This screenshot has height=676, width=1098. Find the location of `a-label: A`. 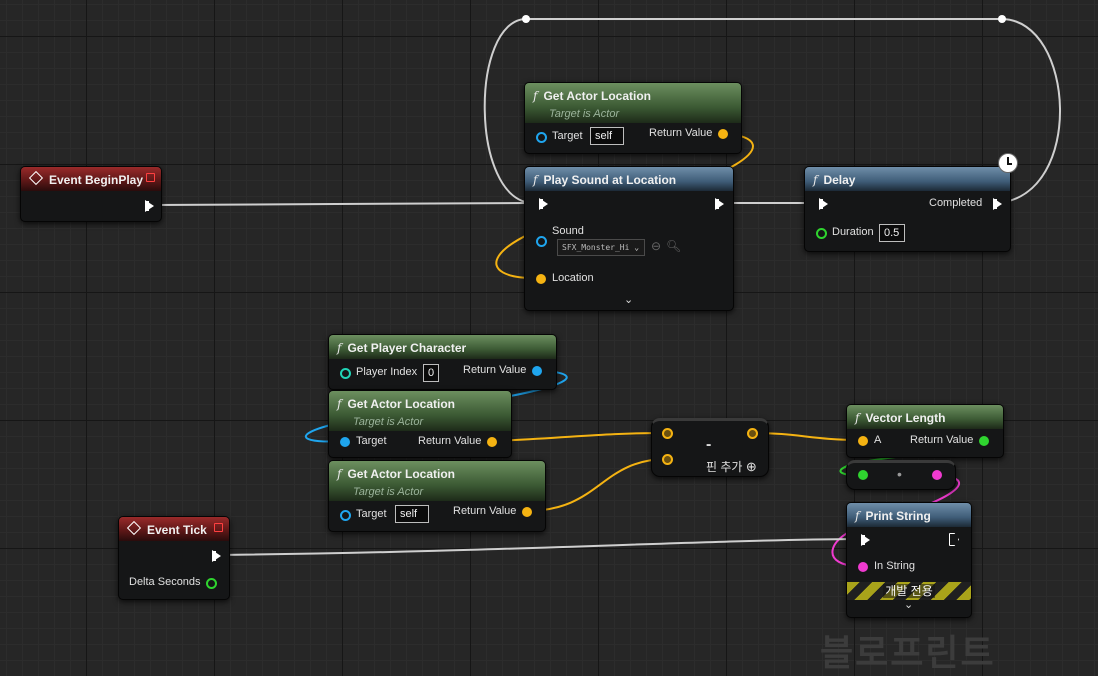

a-label: A is located at coordinates (878, 440).